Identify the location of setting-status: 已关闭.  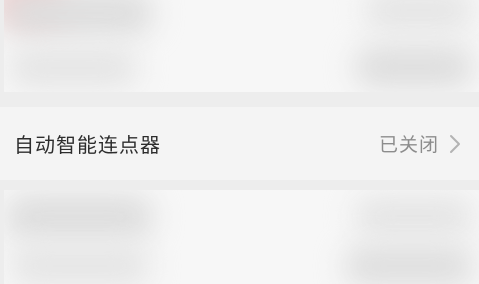
(408, 145).